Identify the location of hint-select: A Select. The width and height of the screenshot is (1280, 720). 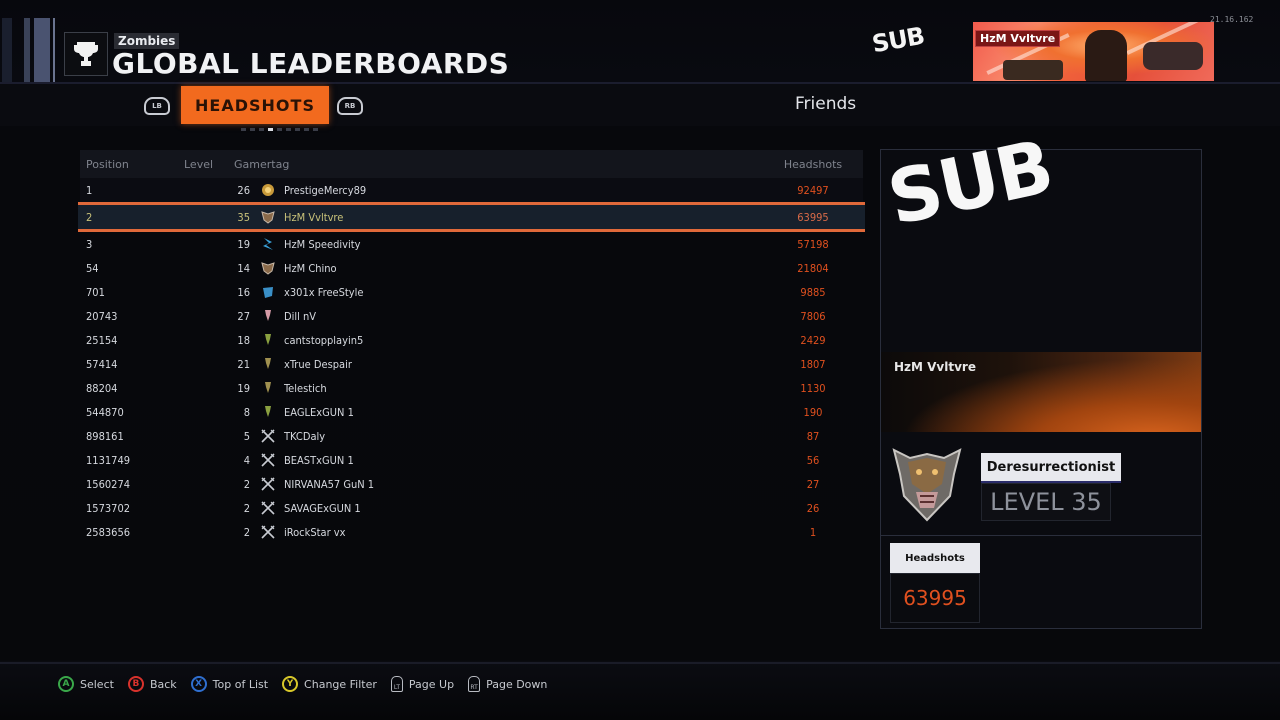
(86, 684).